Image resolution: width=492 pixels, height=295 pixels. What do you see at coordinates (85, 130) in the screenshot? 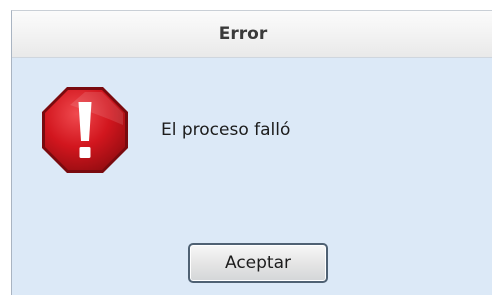
I see `error-stop-icon` at bounding box center [85, 130].